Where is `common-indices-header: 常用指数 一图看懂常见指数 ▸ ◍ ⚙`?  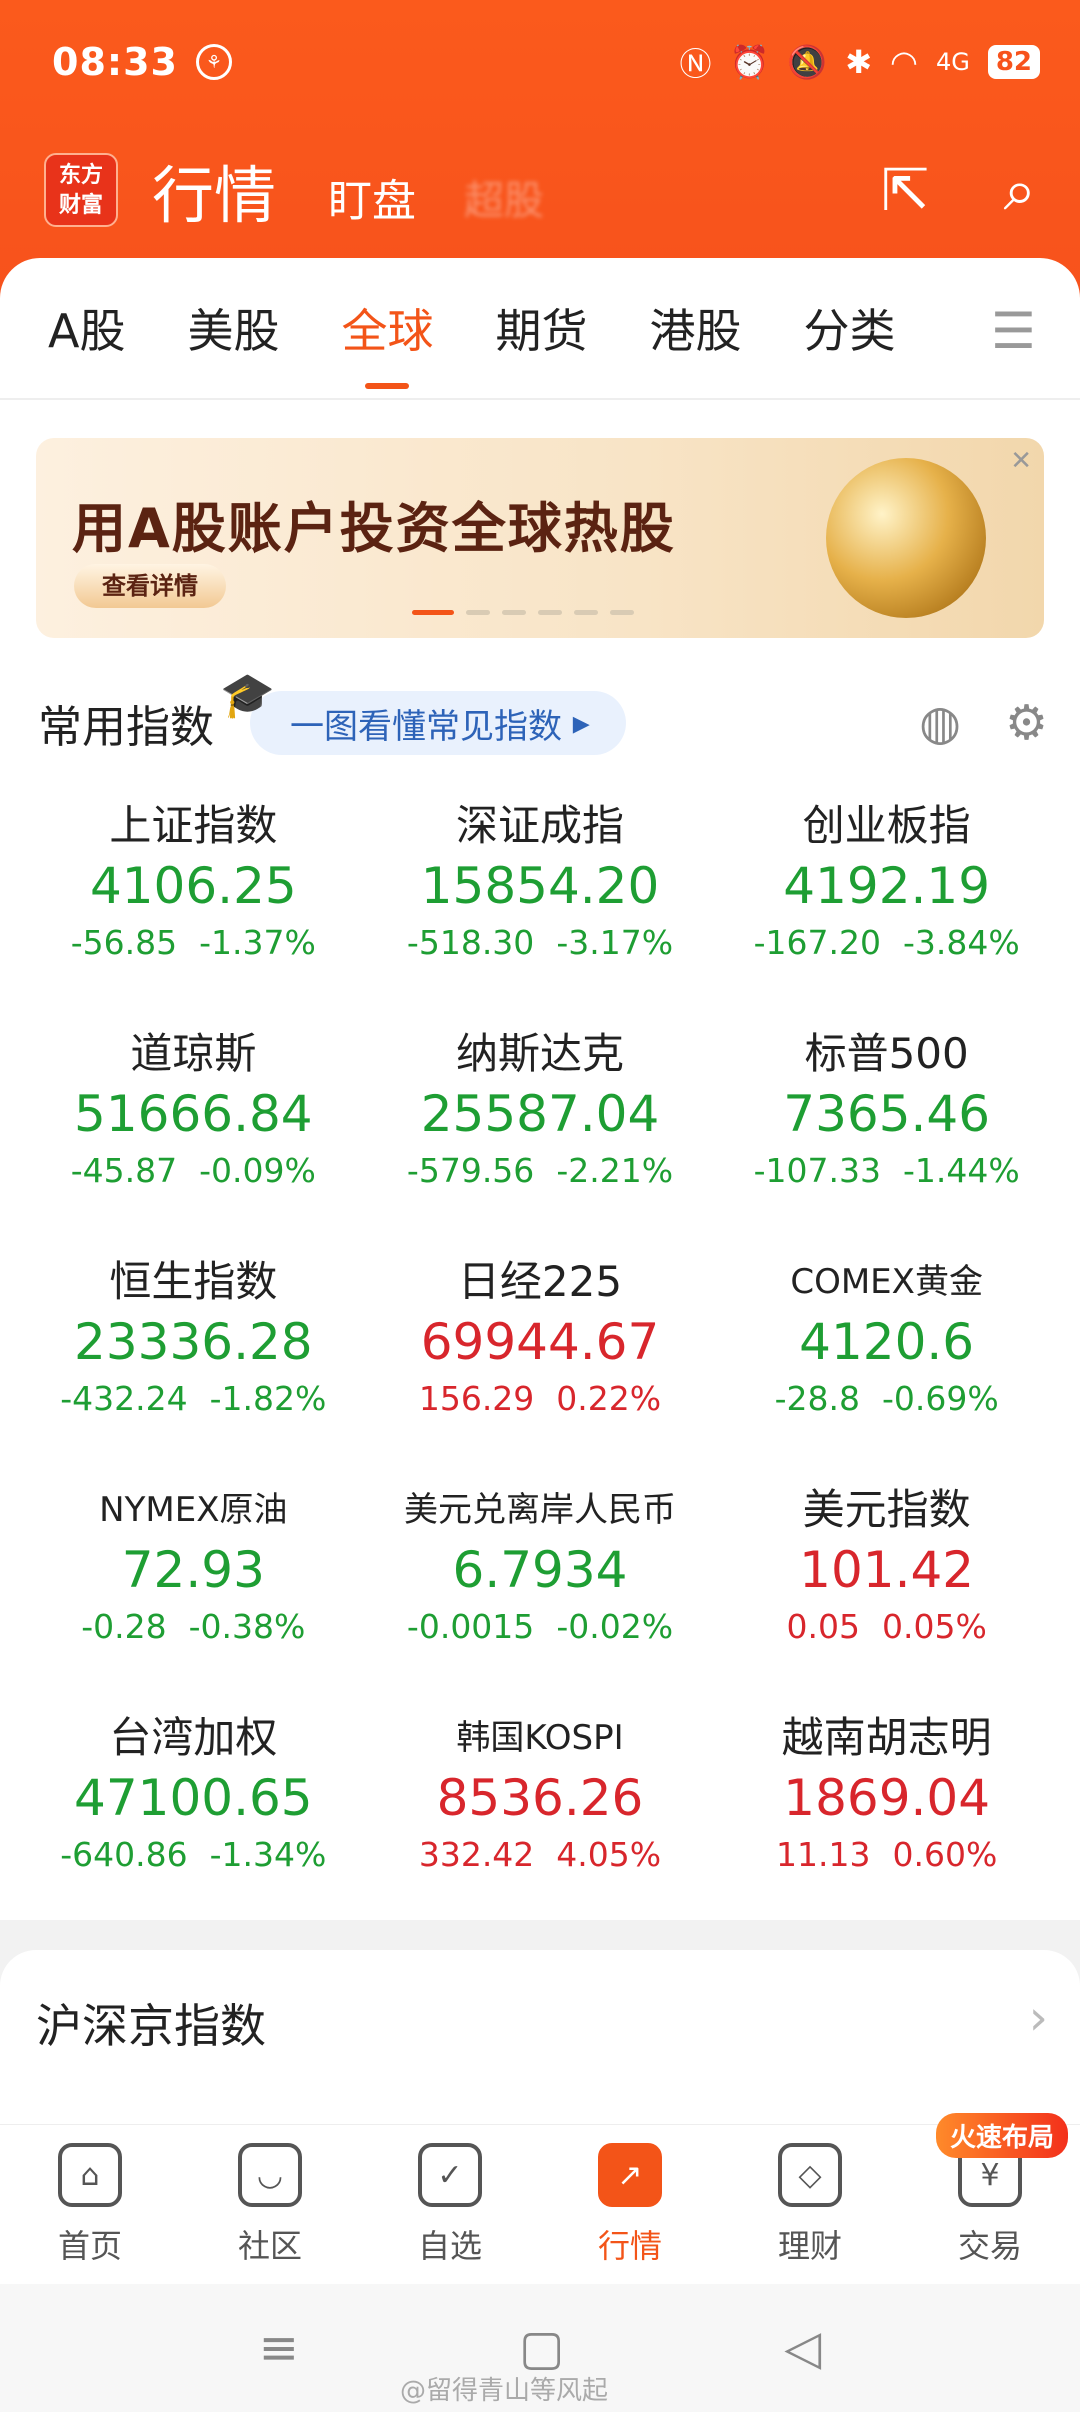
common-indices-header: 常用指数 一图看懂常见指数 ▸ ◍ ⚙ is located at coordinates (543, 718).